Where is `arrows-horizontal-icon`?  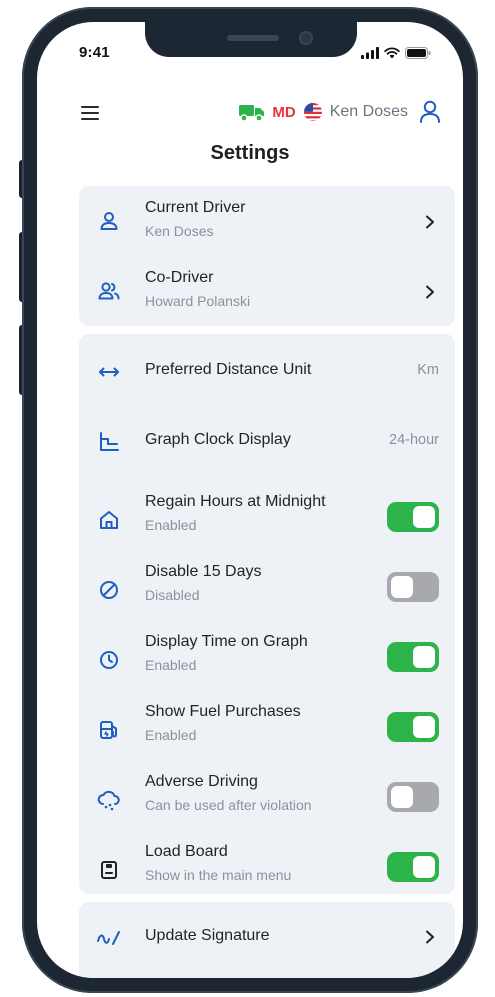
arrows-horizontal-icon is located at coordinates (109, 372).